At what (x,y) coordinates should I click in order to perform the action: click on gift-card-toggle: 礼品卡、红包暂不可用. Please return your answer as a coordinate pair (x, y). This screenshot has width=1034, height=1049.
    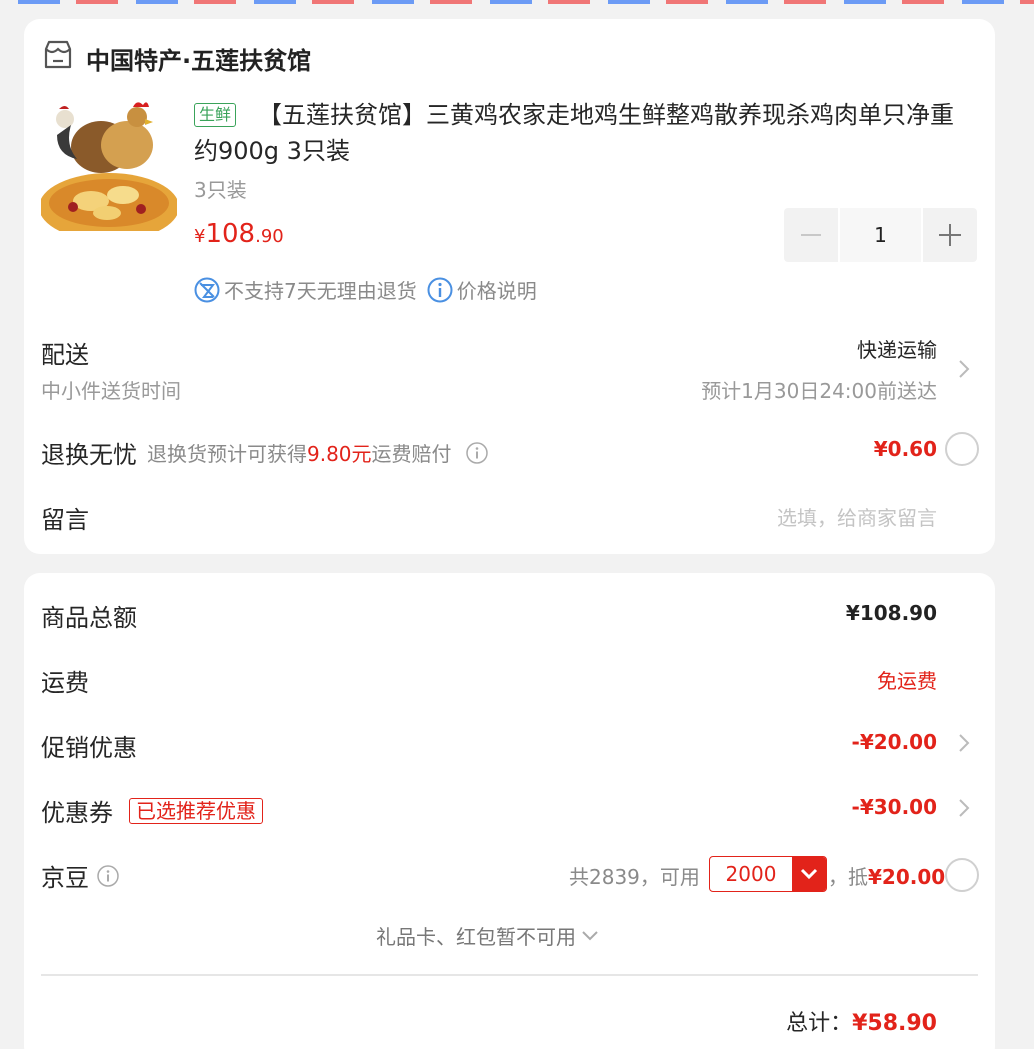
    Looking at the image, I should click on (488, 935).